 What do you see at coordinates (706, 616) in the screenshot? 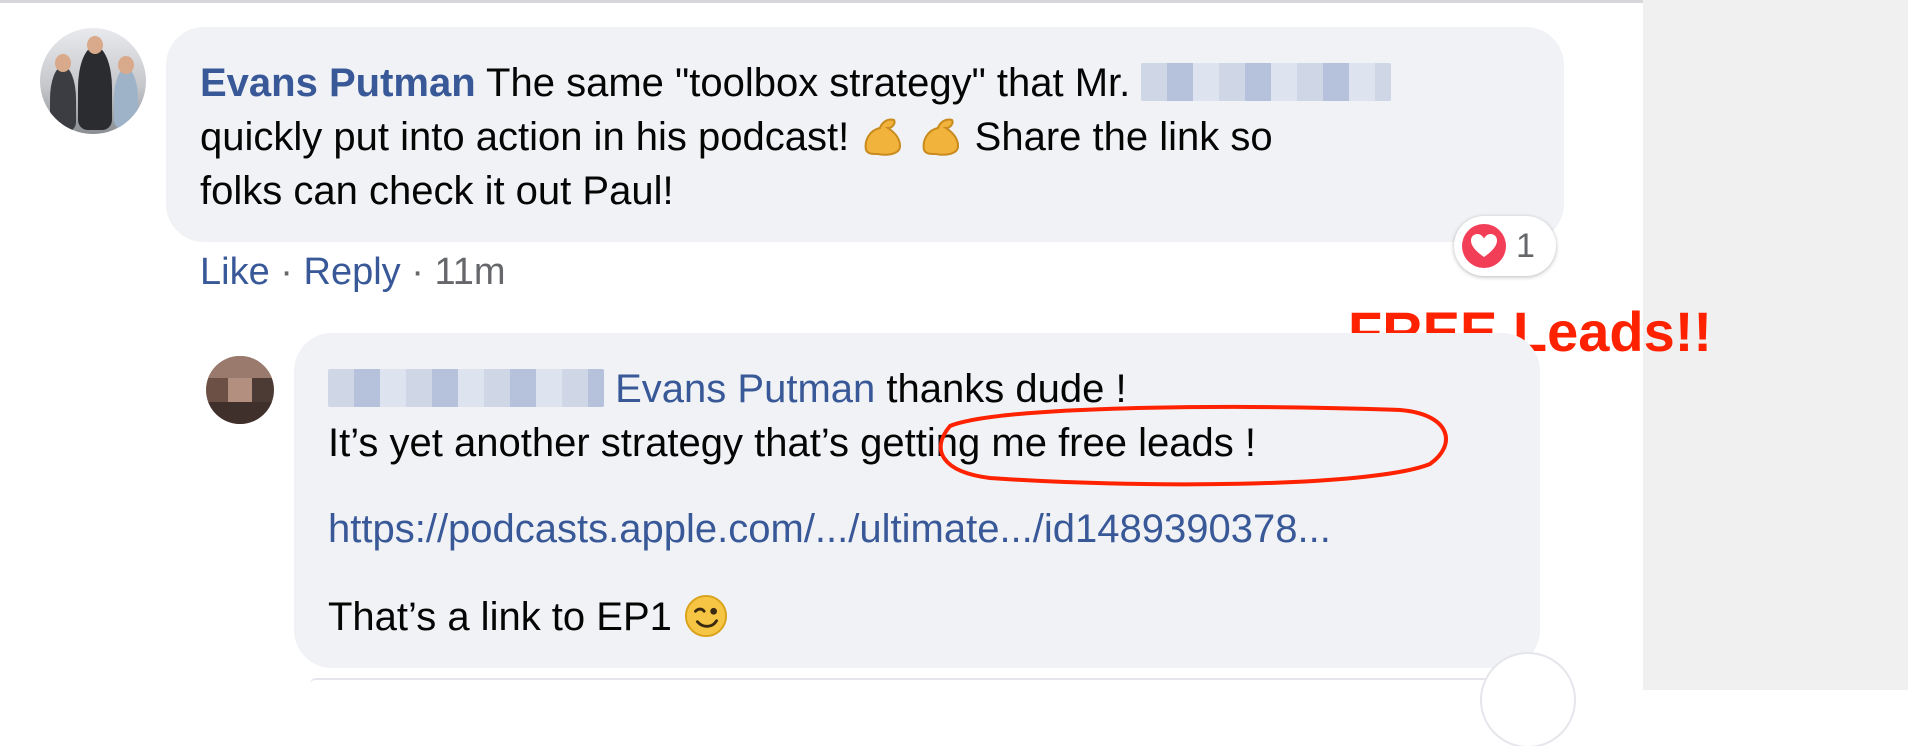
I see `winking-face-icon` at bounding box center [706, 616].